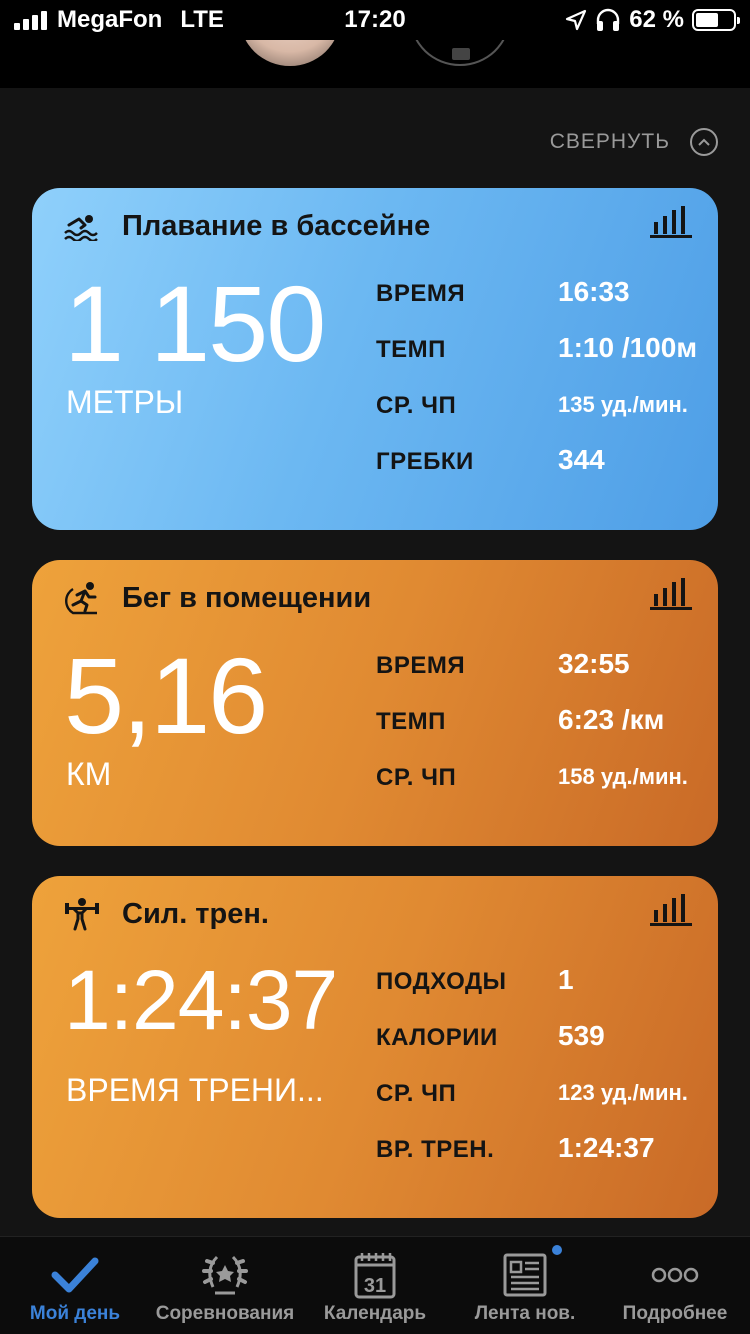 The image size is (750, 1334). Describe the element at coordinates (441, 981) in the screenshot. I see `metric-label: ПОДХОДЫ` at that location.